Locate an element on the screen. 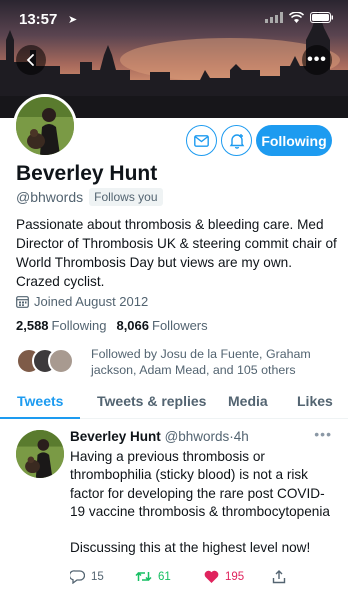 The width and height of the screenshot is (348, 600). notifications-button is located at coordinates (236, 140).